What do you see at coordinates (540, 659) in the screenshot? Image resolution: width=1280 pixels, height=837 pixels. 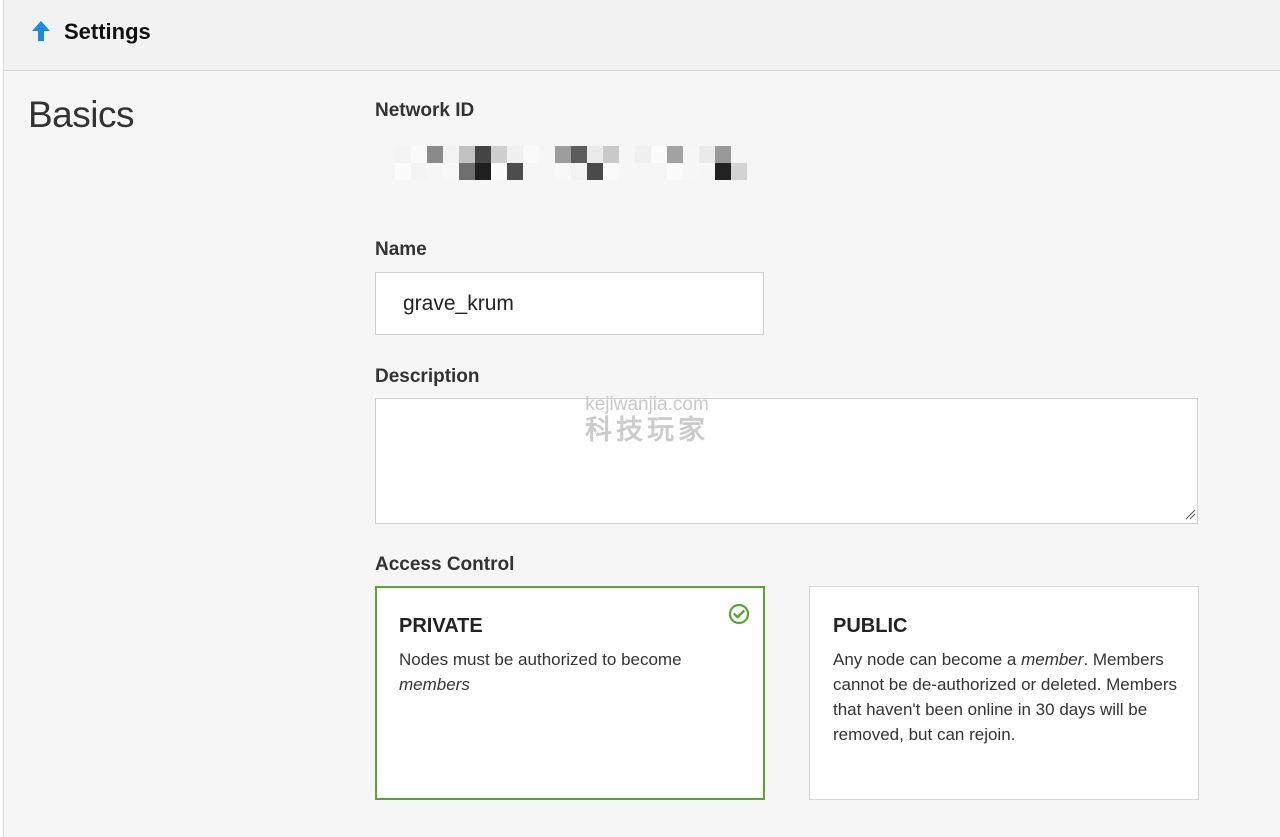 I see `desc-text: Nodes must be authorized to become` at bounding box center [540, 659].